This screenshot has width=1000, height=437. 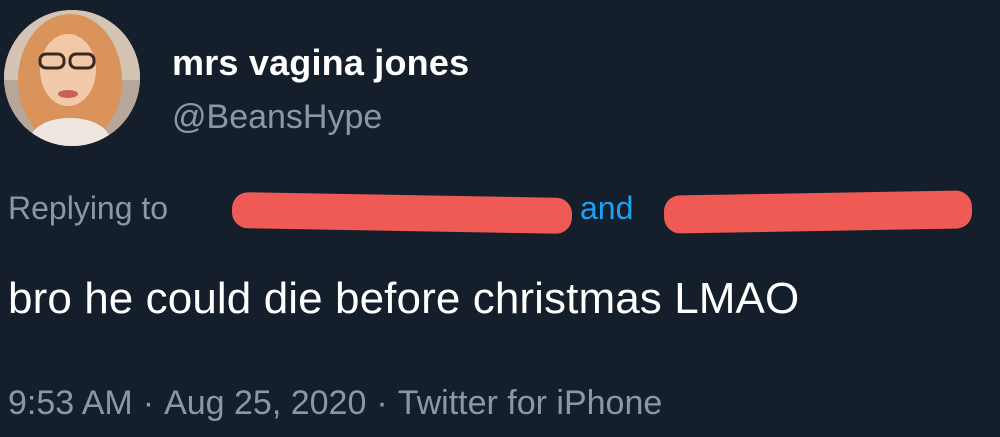 What do you see at coordinates (265, 403) in the screenshot?
I see `tweet-date: Aug 25, 2020` at bounding box center [265, 403].